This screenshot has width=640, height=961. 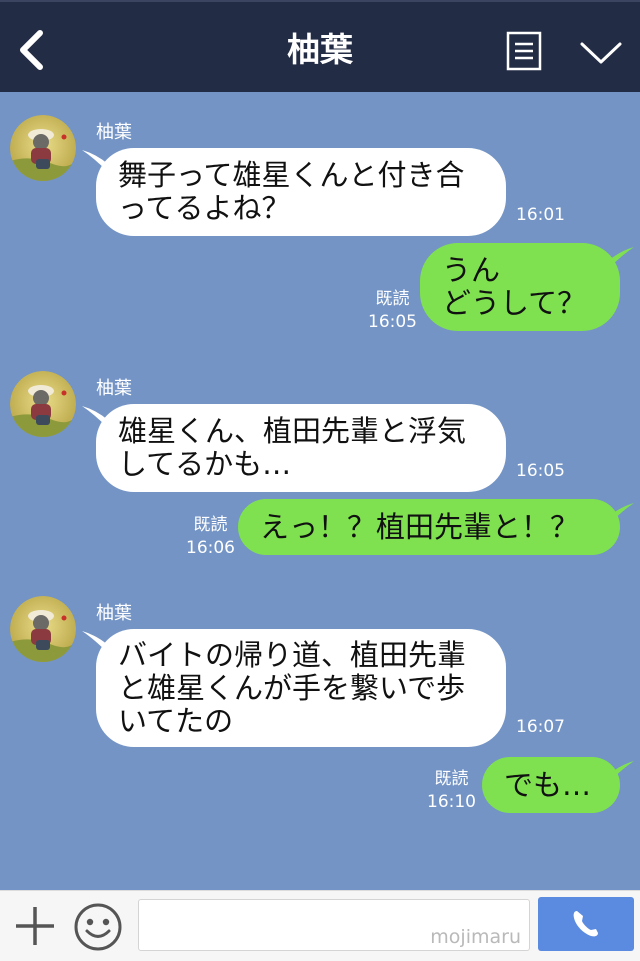 I want to click on read-receipt: 既読 16:05, so click(x=392, y=311).